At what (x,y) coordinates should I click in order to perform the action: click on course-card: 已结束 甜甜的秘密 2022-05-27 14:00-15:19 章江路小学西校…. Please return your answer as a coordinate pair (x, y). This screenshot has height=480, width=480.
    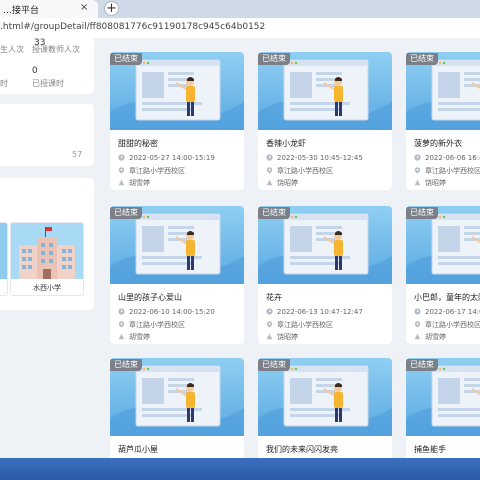
    Looking at the image, I should click on (177, 121).